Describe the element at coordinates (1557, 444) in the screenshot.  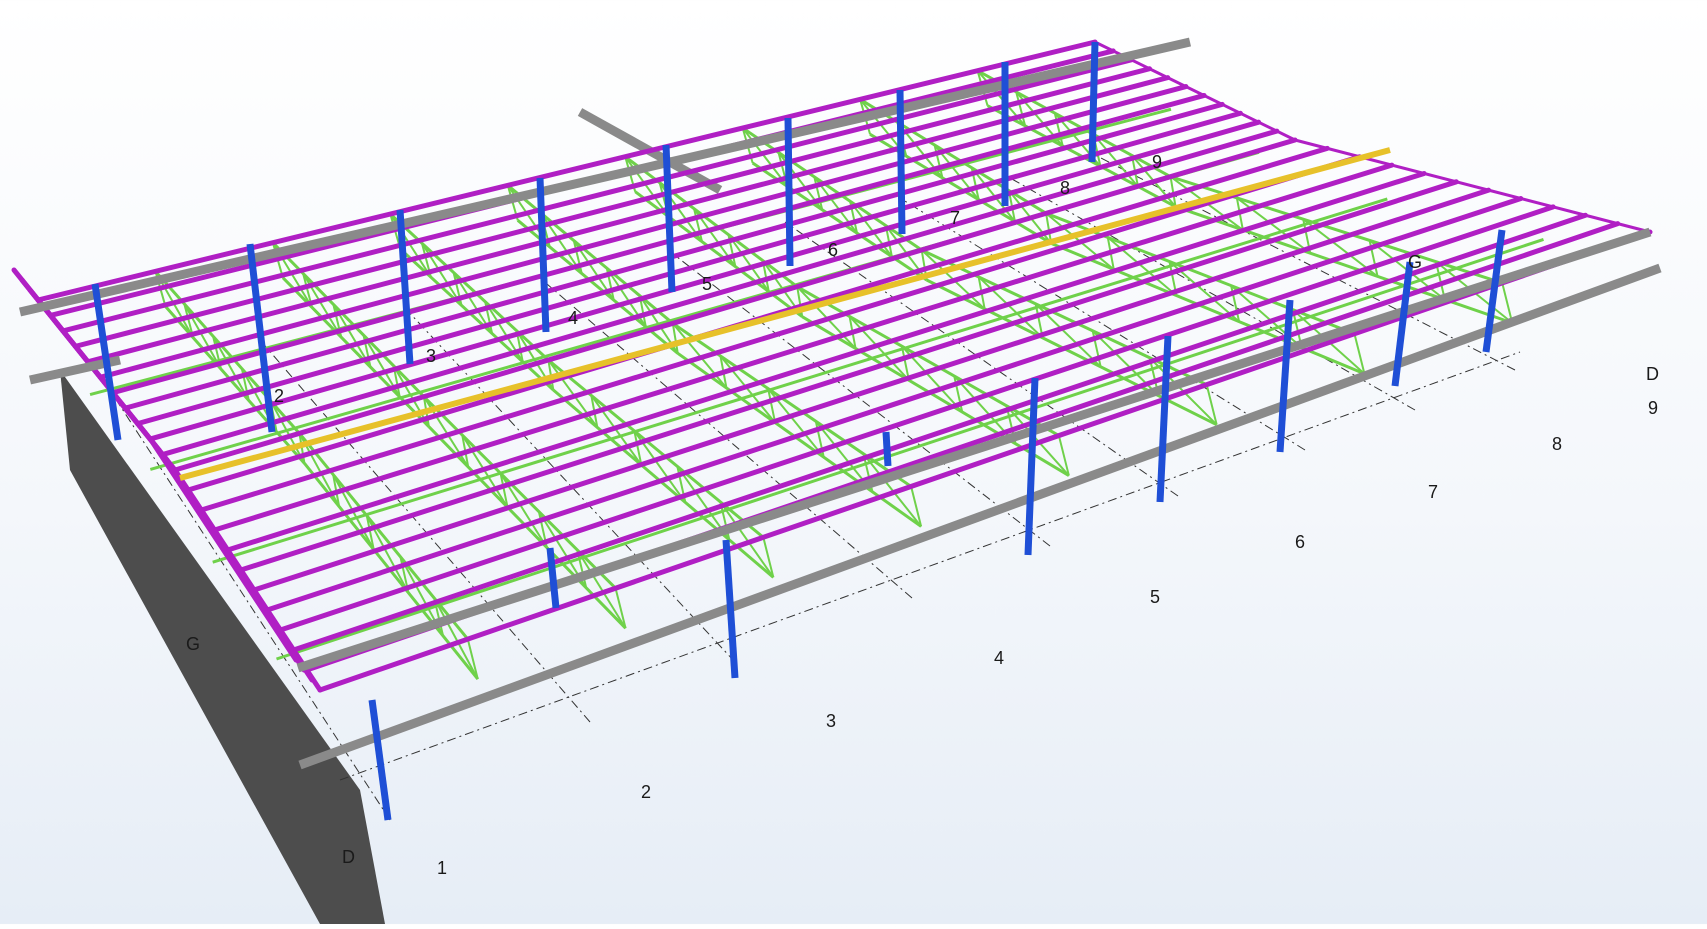
I see `grid-label-8: 8` at that location.